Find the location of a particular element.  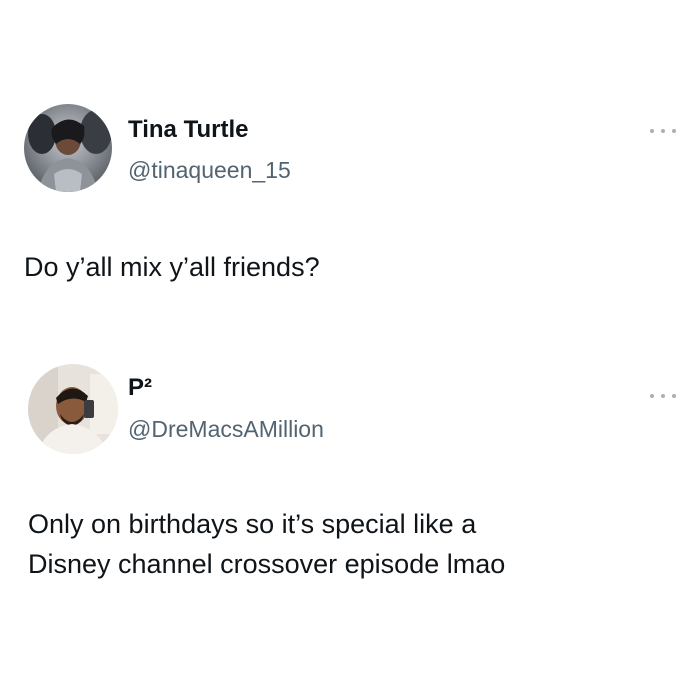

post-text: Do y’all mix y’all friends? is located at coordinates (172, 267).